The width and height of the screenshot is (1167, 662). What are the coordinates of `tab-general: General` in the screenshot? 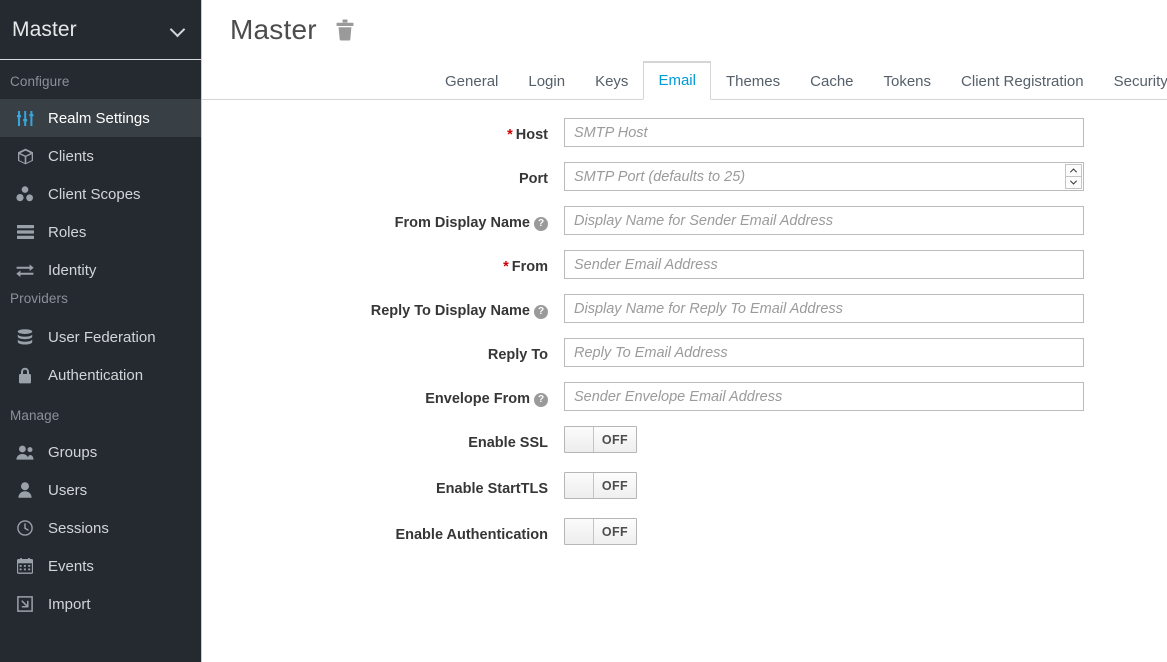 It's located at (471, 81).